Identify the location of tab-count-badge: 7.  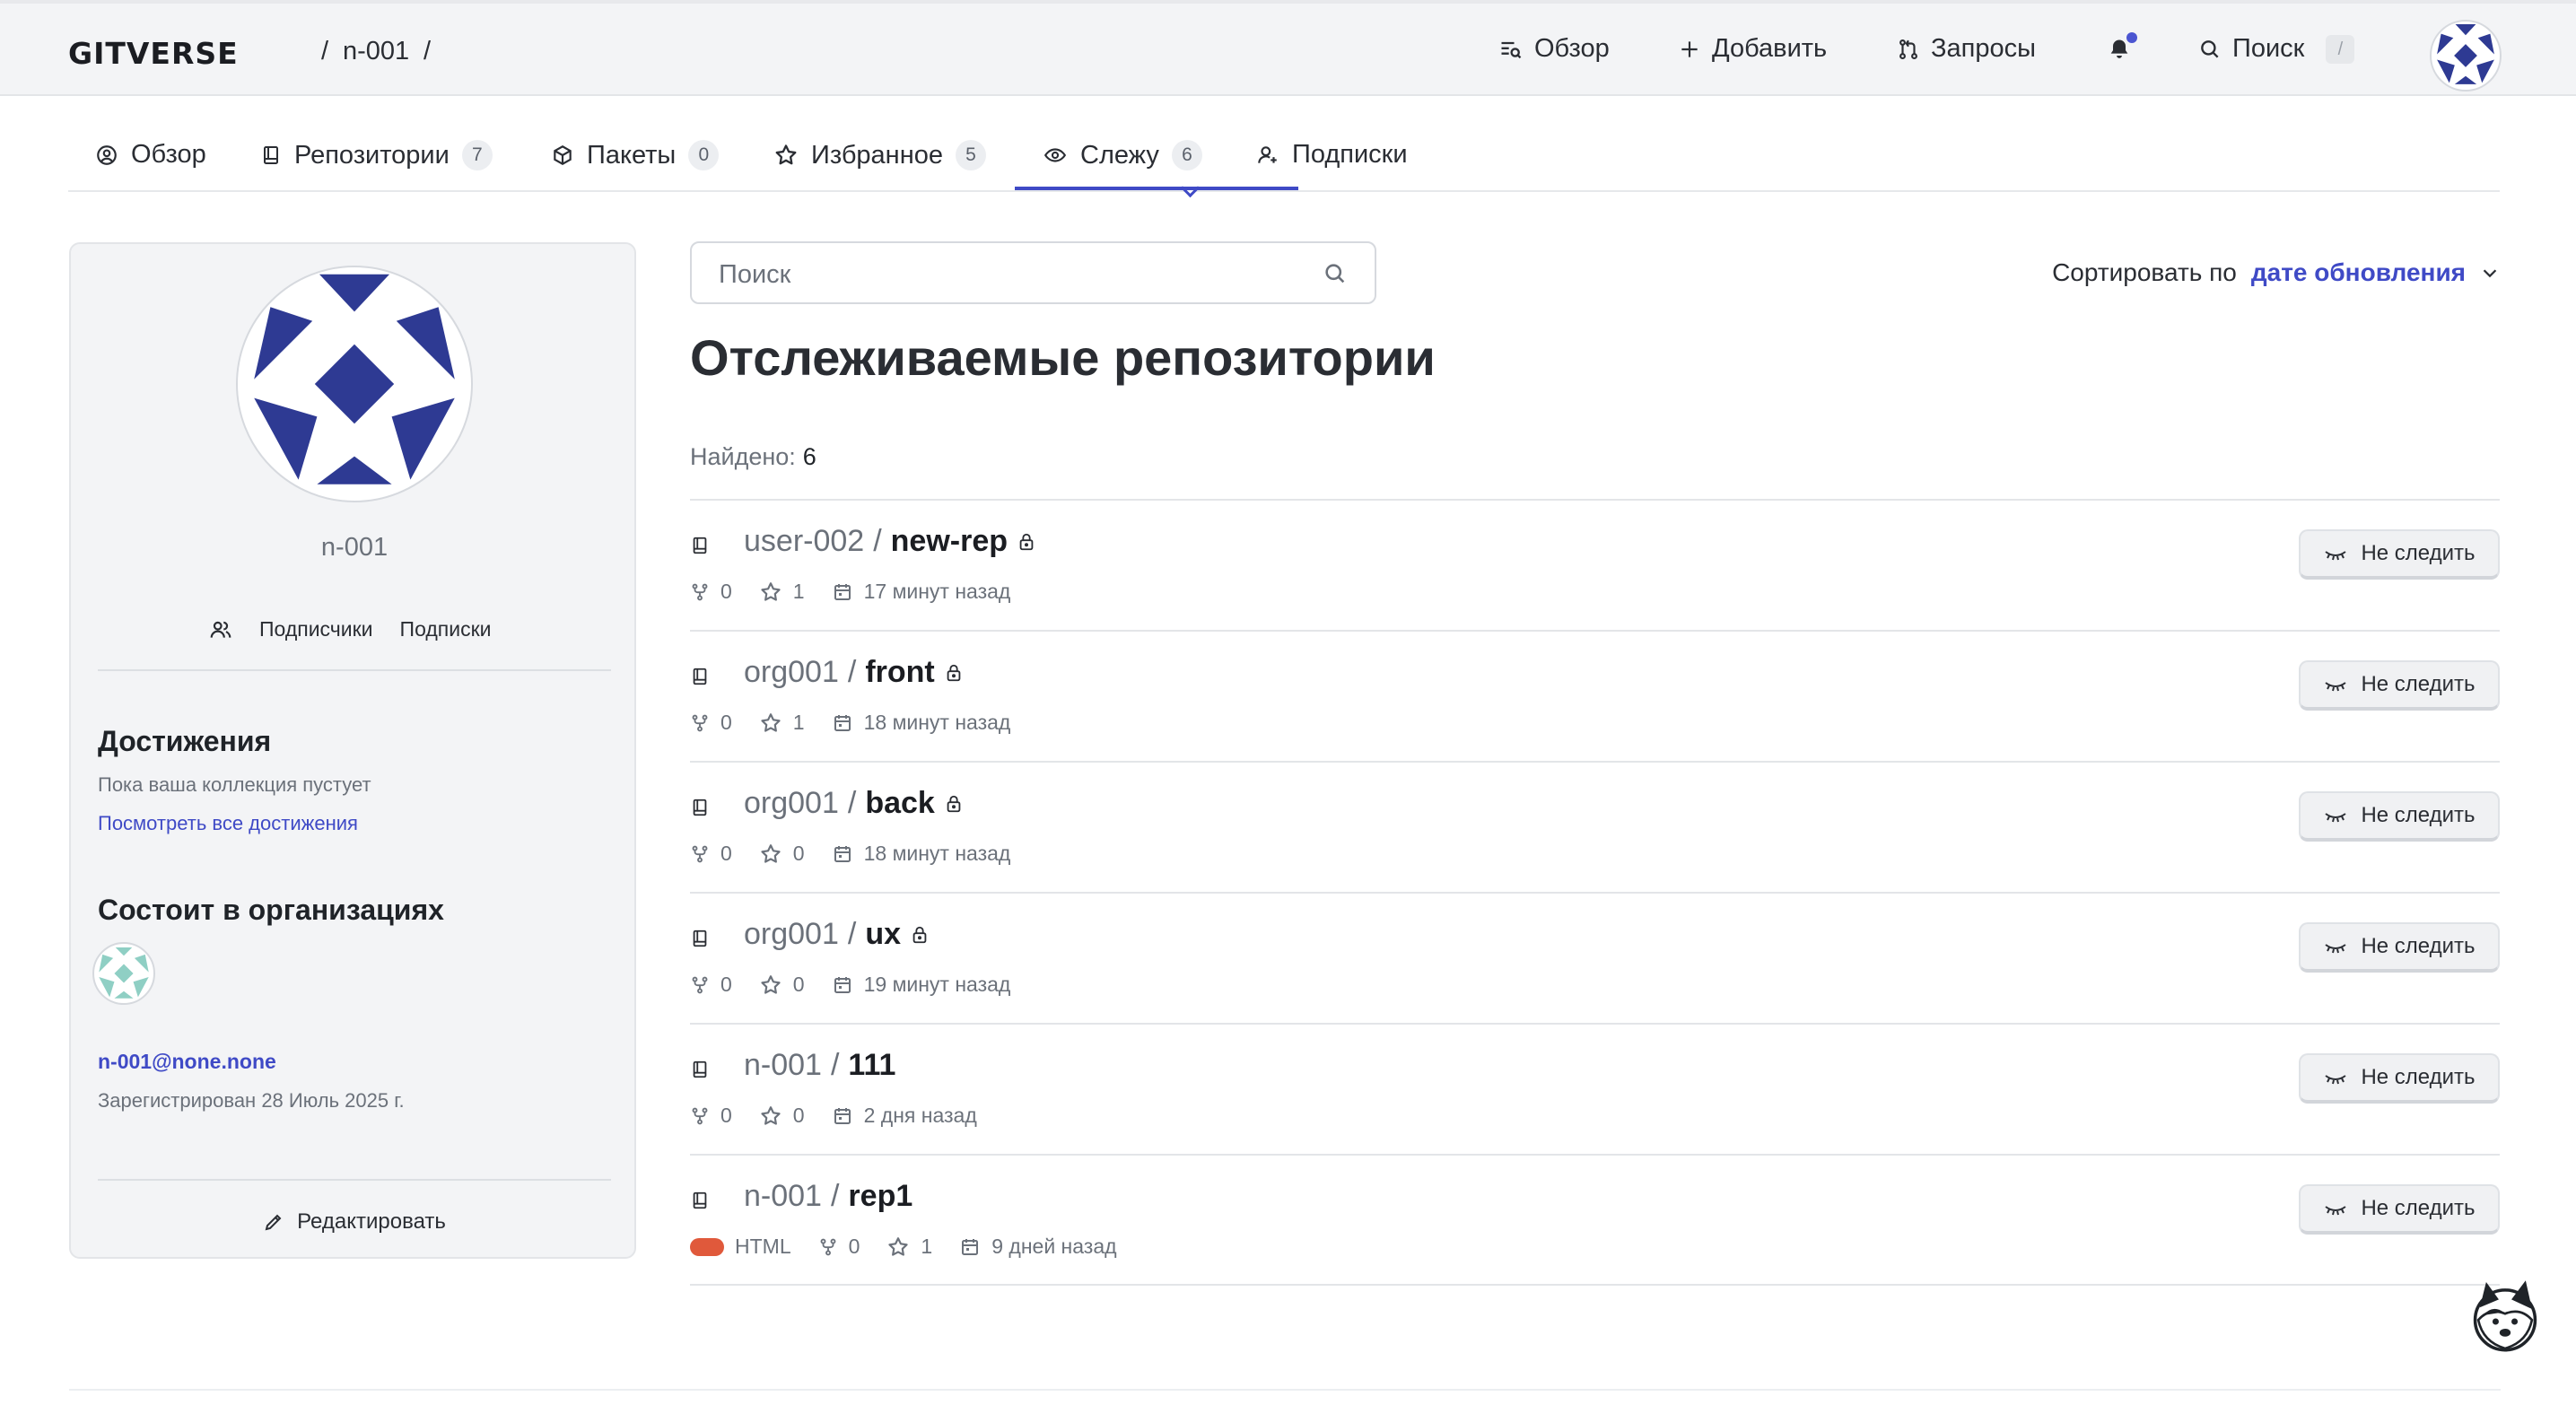
(477, 155).